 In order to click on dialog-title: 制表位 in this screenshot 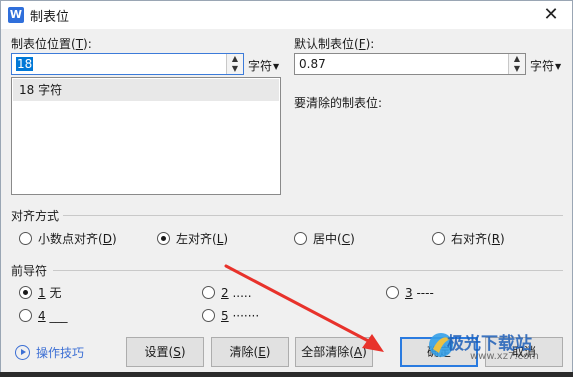, I will do `click(50, 17)`.